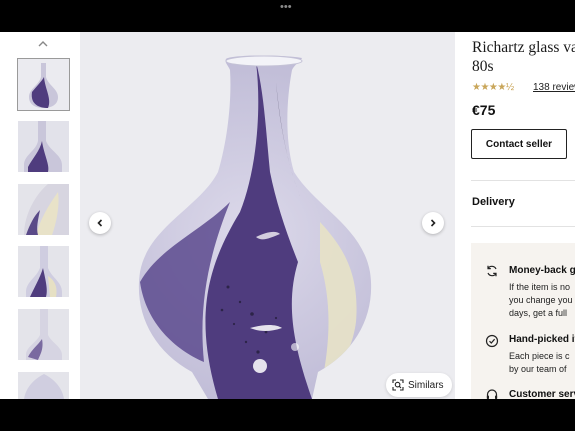 The image size is (575, 431). I want to click on chevron-up-icon, so click(43, 44).